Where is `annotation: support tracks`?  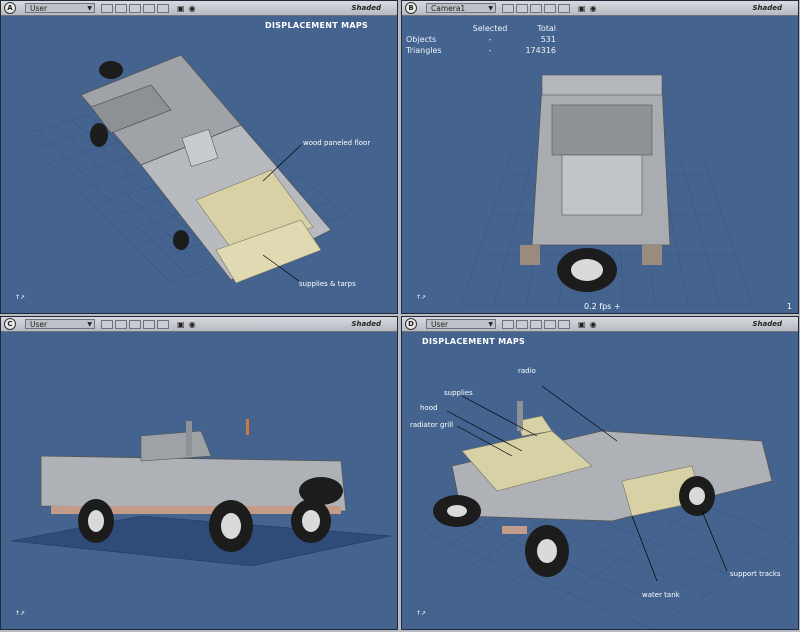 annotation: support tracks is located at coordinates (755, 574).